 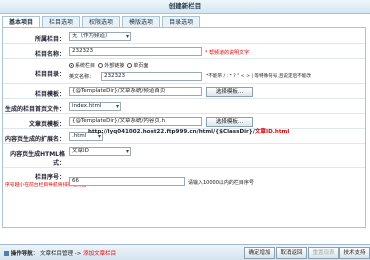 What do you see at coordinates (101, 65) in the screenshot?
I see `radio-external-link` at bounding box center [101, 65].